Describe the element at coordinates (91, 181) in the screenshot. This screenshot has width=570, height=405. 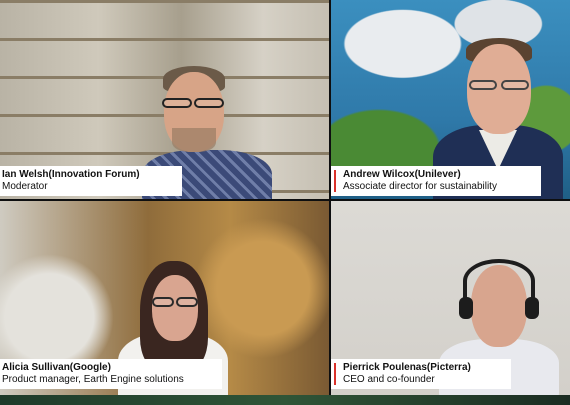
I see `nameplate: Ian Welsh(Innovation Forum) Moderator` at that location.